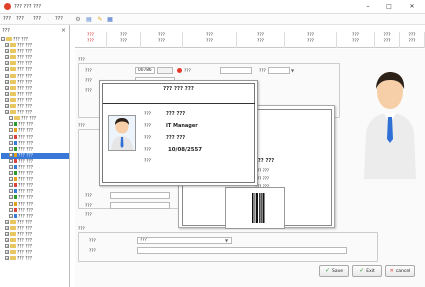 This screenshot has height=287, width=425. I want to click on tab-7: ??????, so click(356, 40).